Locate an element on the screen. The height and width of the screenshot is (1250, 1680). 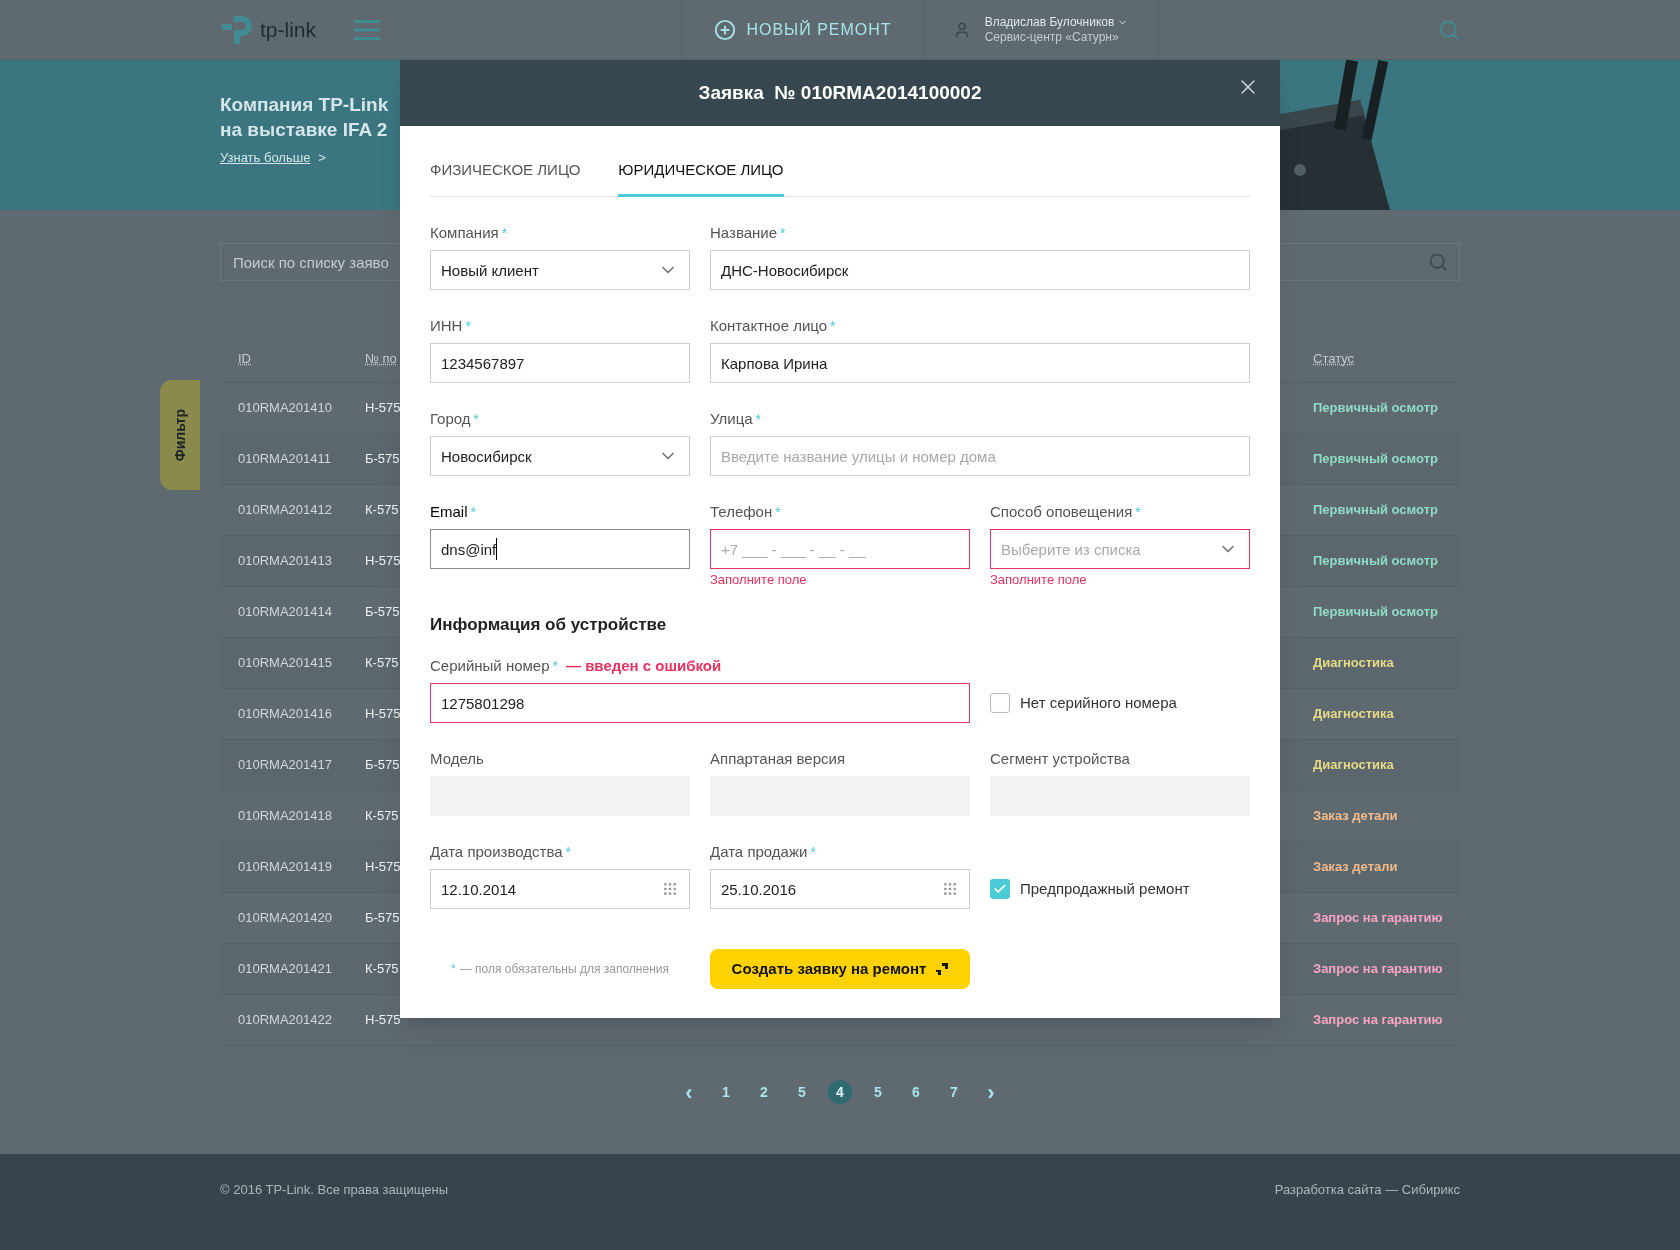
learn-more-link: Узнать больше is located at coordinates (265, 158).